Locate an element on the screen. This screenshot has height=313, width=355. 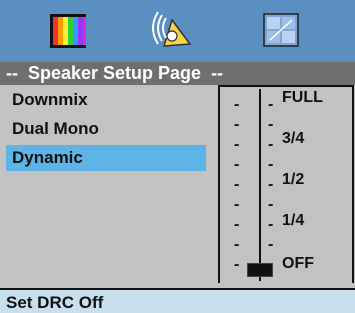
tab-speaker-setup is located at coordinates (175, 31).